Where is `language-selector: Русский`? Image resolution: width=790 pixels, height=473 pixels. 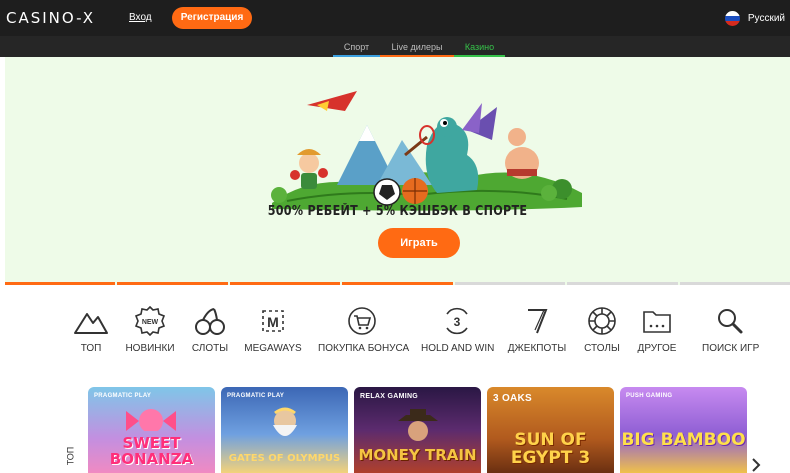
language-selector: Русский is located at coordinates (754, 18).